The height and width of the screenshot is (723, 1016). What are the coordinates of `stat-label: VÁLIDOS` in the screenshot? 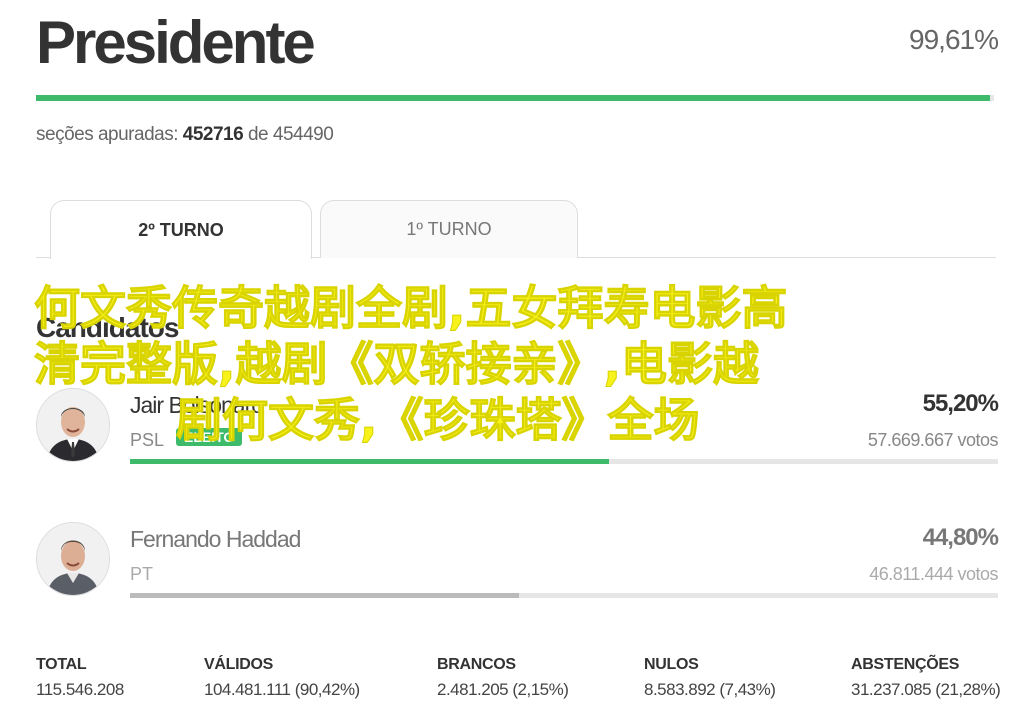 It's located at (239, 664).